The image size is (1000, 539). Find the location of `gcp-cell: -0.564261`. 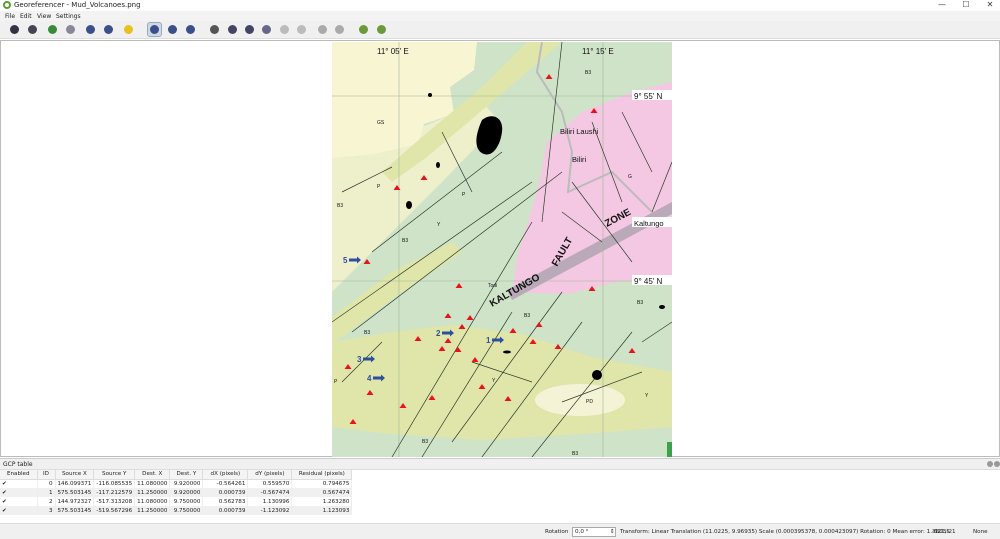

gcp-cell: -0.564261 is located at coordinates (225, 483).